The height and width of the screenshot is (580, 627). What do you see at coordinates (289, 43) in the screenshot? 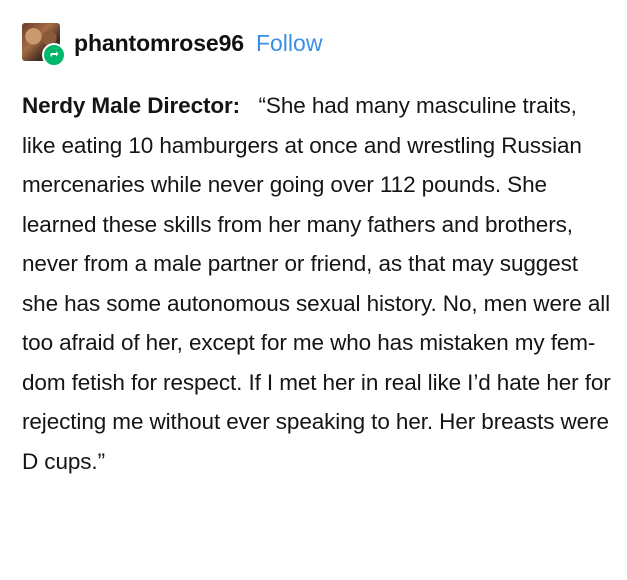
I see `follow-button: Follow` at bounding box center [289, 43].